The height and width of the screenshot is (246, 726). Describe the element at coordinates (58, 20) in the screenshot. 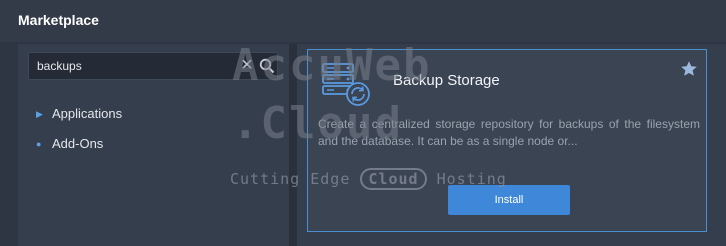

I see `window-title: Marketplace` at that location.